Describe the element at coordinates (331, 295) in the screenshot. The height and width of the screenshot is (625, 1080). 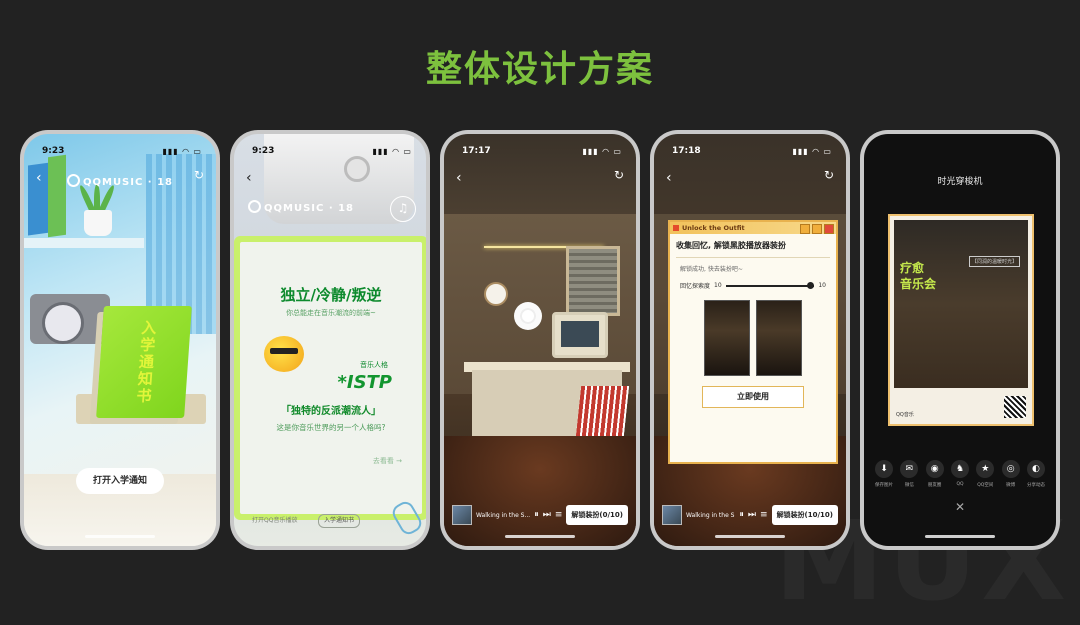
I see `personality-headline: 独立/冷静/叛逆` at that location.